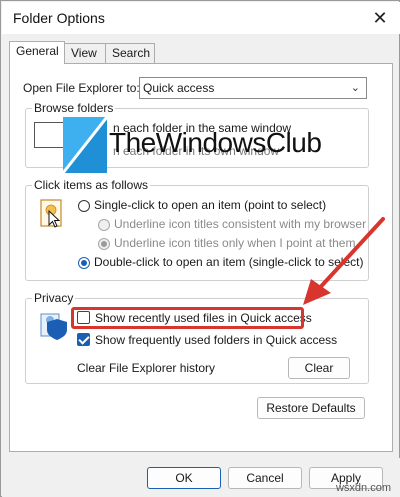 The height and width of the screenshot is (497, 400). I want to click on privacy-title: Privacy, so click(54, 298).